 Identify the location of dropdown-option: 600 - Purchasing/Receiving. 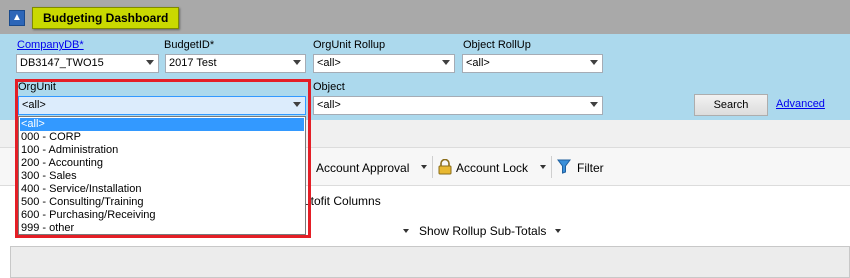
(162, 215).